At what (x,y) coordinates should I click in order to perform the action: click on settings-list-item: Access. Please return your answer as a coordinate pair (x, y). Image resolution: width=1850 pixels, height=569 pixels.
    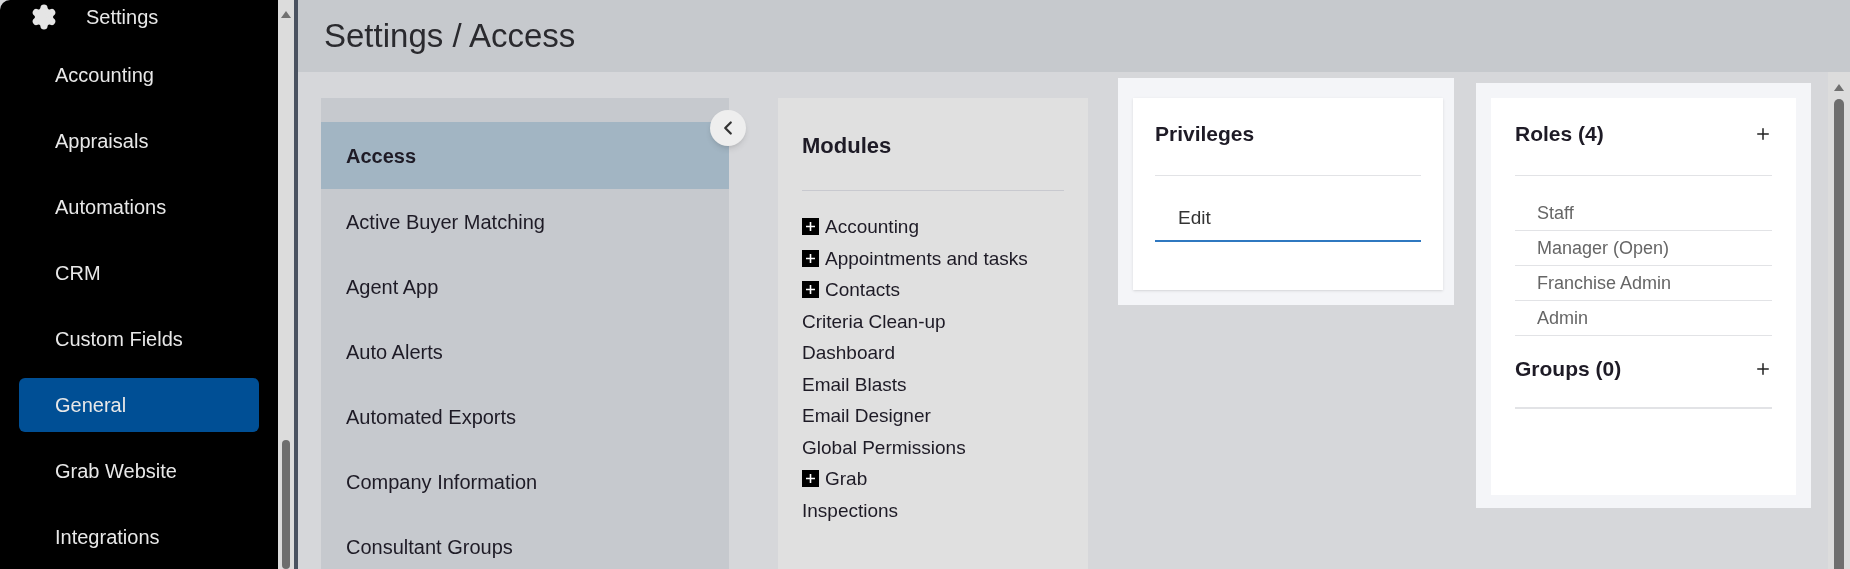
    Looking at the image, I should click on (525, 155).